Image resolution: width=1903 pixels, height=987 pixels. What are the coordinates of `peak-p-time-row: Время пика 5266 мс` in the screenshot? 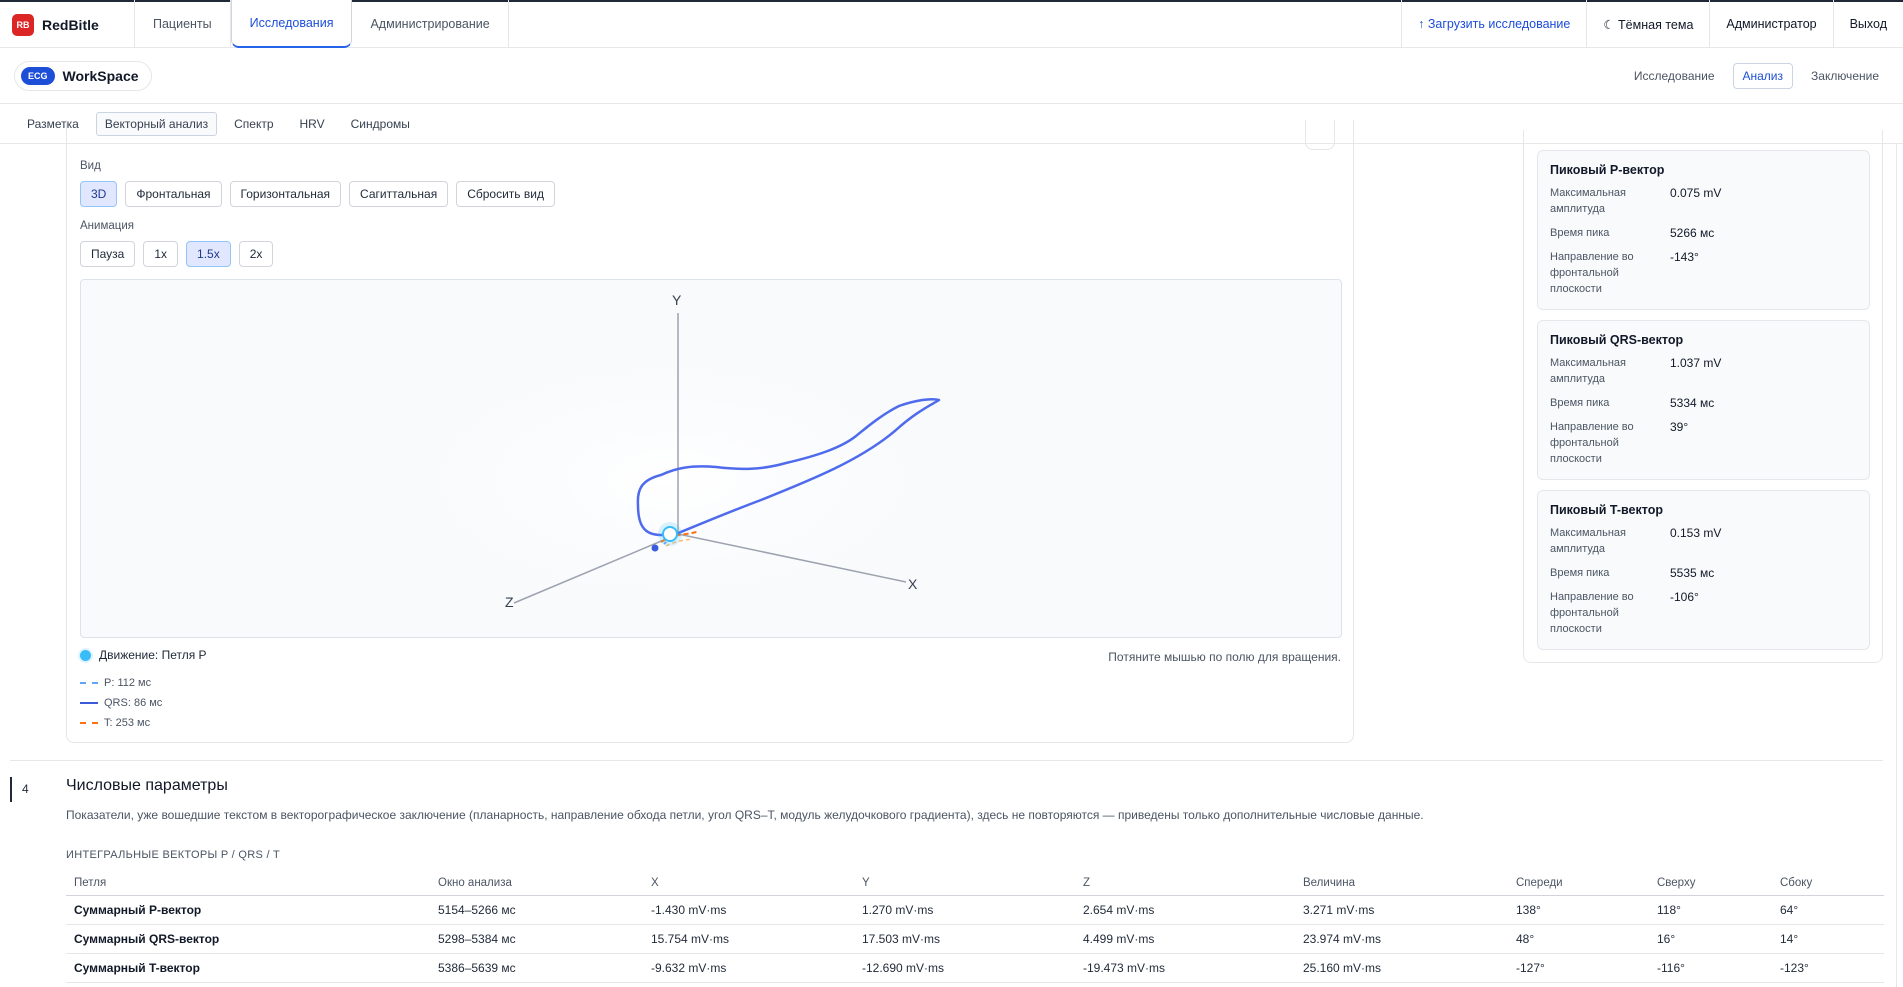 It's located at (1703, 233).